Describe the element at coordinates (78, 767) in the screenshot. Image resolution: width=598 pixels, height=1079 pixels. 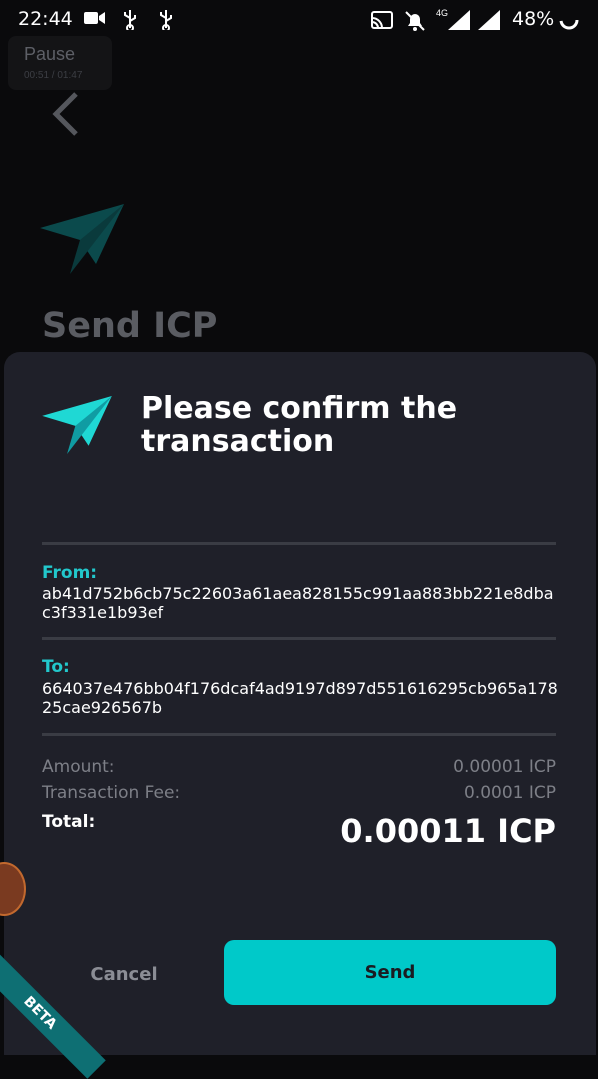
I see `amount-label: Amount:` at that location.